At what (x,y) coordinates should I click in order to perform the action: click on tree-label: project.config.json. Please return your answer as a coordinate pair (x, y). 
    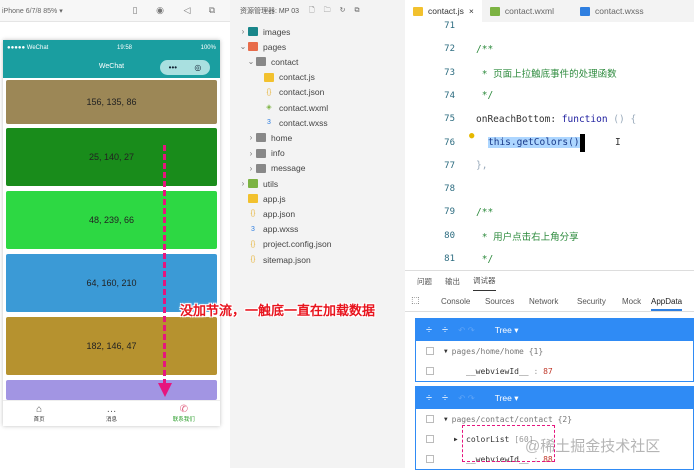
    Looking at the image, I should click on (297, 244).